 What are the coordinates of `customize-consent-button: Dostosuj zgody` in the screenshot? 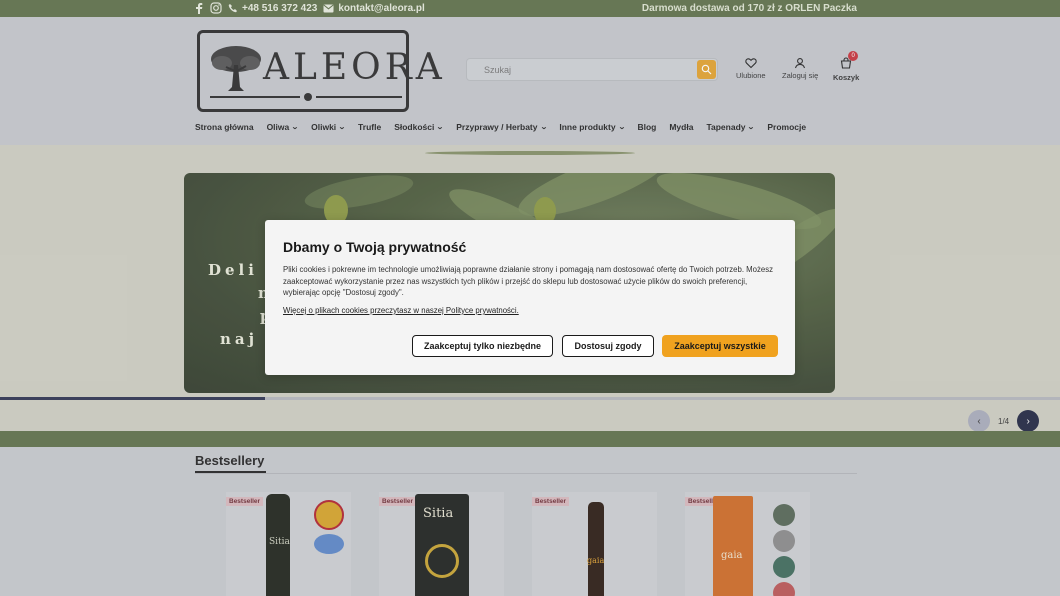 It's located at (608, 346).